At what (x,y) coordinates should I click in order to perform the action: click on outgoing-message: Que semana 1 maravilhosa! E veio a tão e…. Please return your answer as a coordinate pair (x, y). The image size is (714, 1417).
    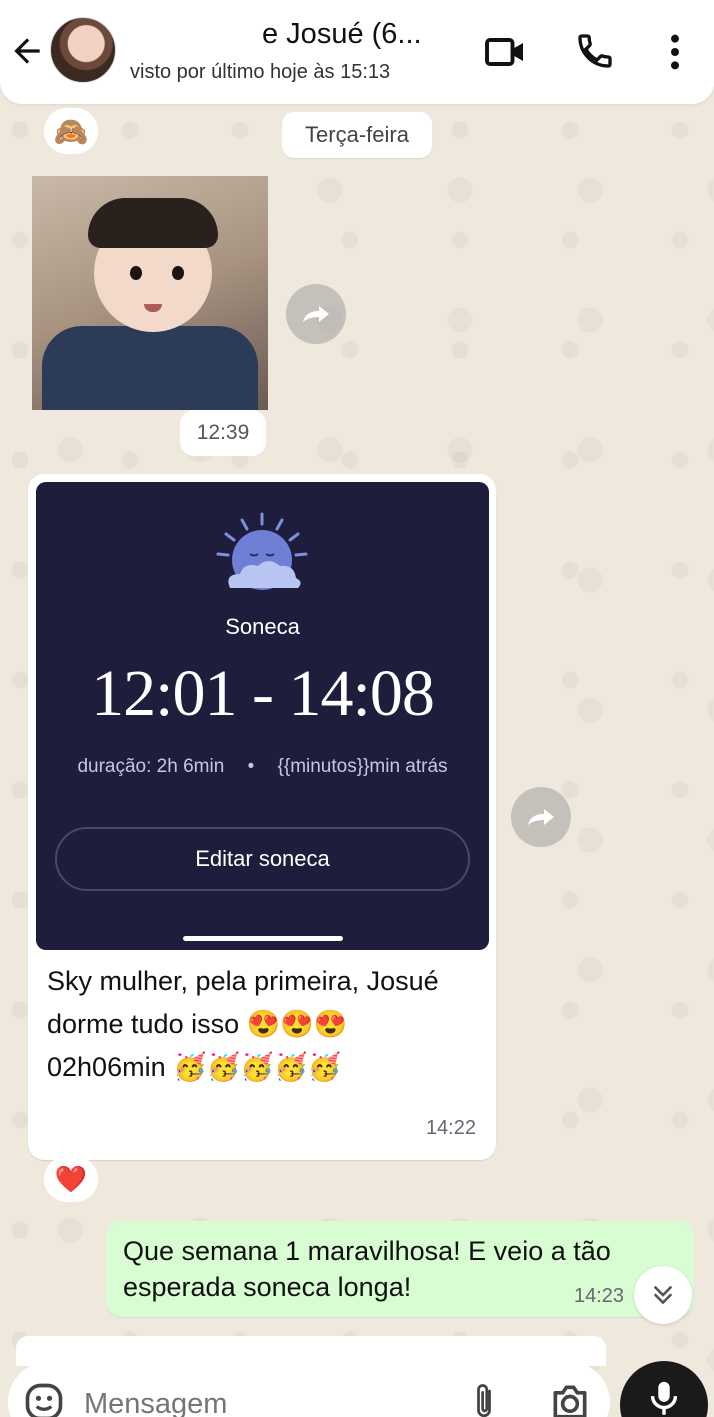
    Looking at the image, I should click on (400, 1269).